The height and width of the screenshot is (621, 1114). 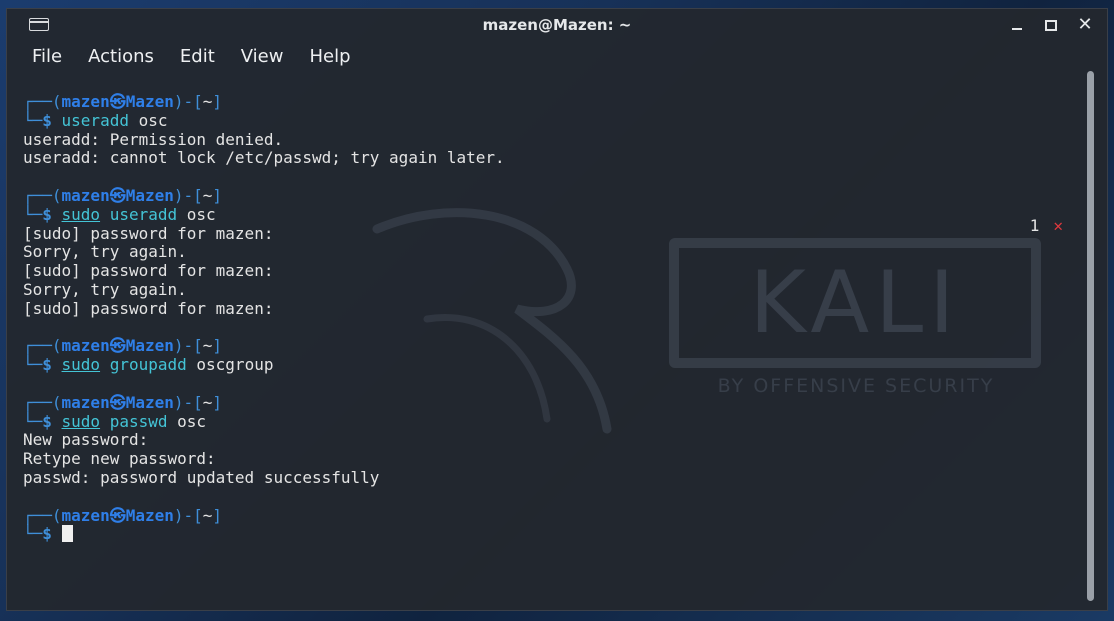 What do you see at coordinates (148, 365) in the screenshot?
I see `command-name: groupadd` at bounding box center [148, 365].